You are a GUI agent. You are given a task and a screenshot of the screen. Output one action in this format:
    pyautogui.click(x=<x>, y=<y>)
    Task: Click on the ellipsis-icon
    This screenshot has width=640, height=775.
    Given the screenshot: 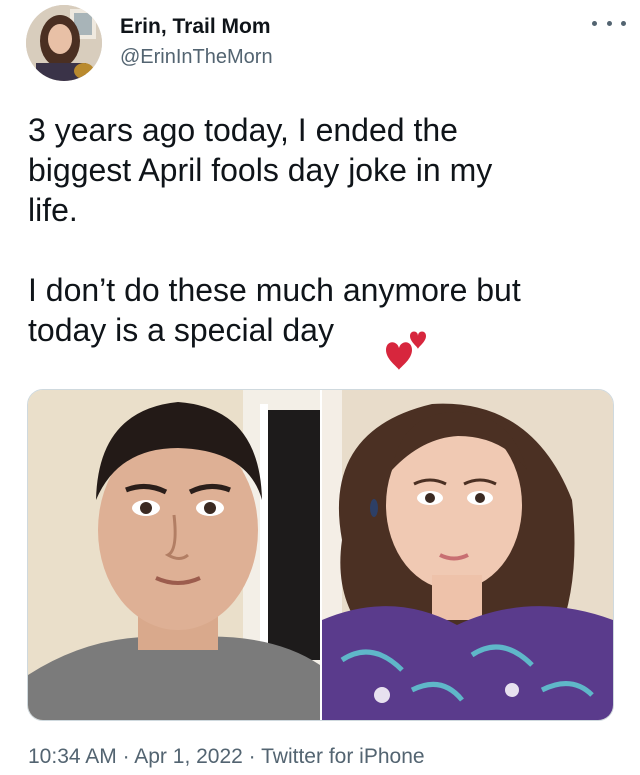 What is the action you would take?
    pyautogui.click(x=594, y=23)
    